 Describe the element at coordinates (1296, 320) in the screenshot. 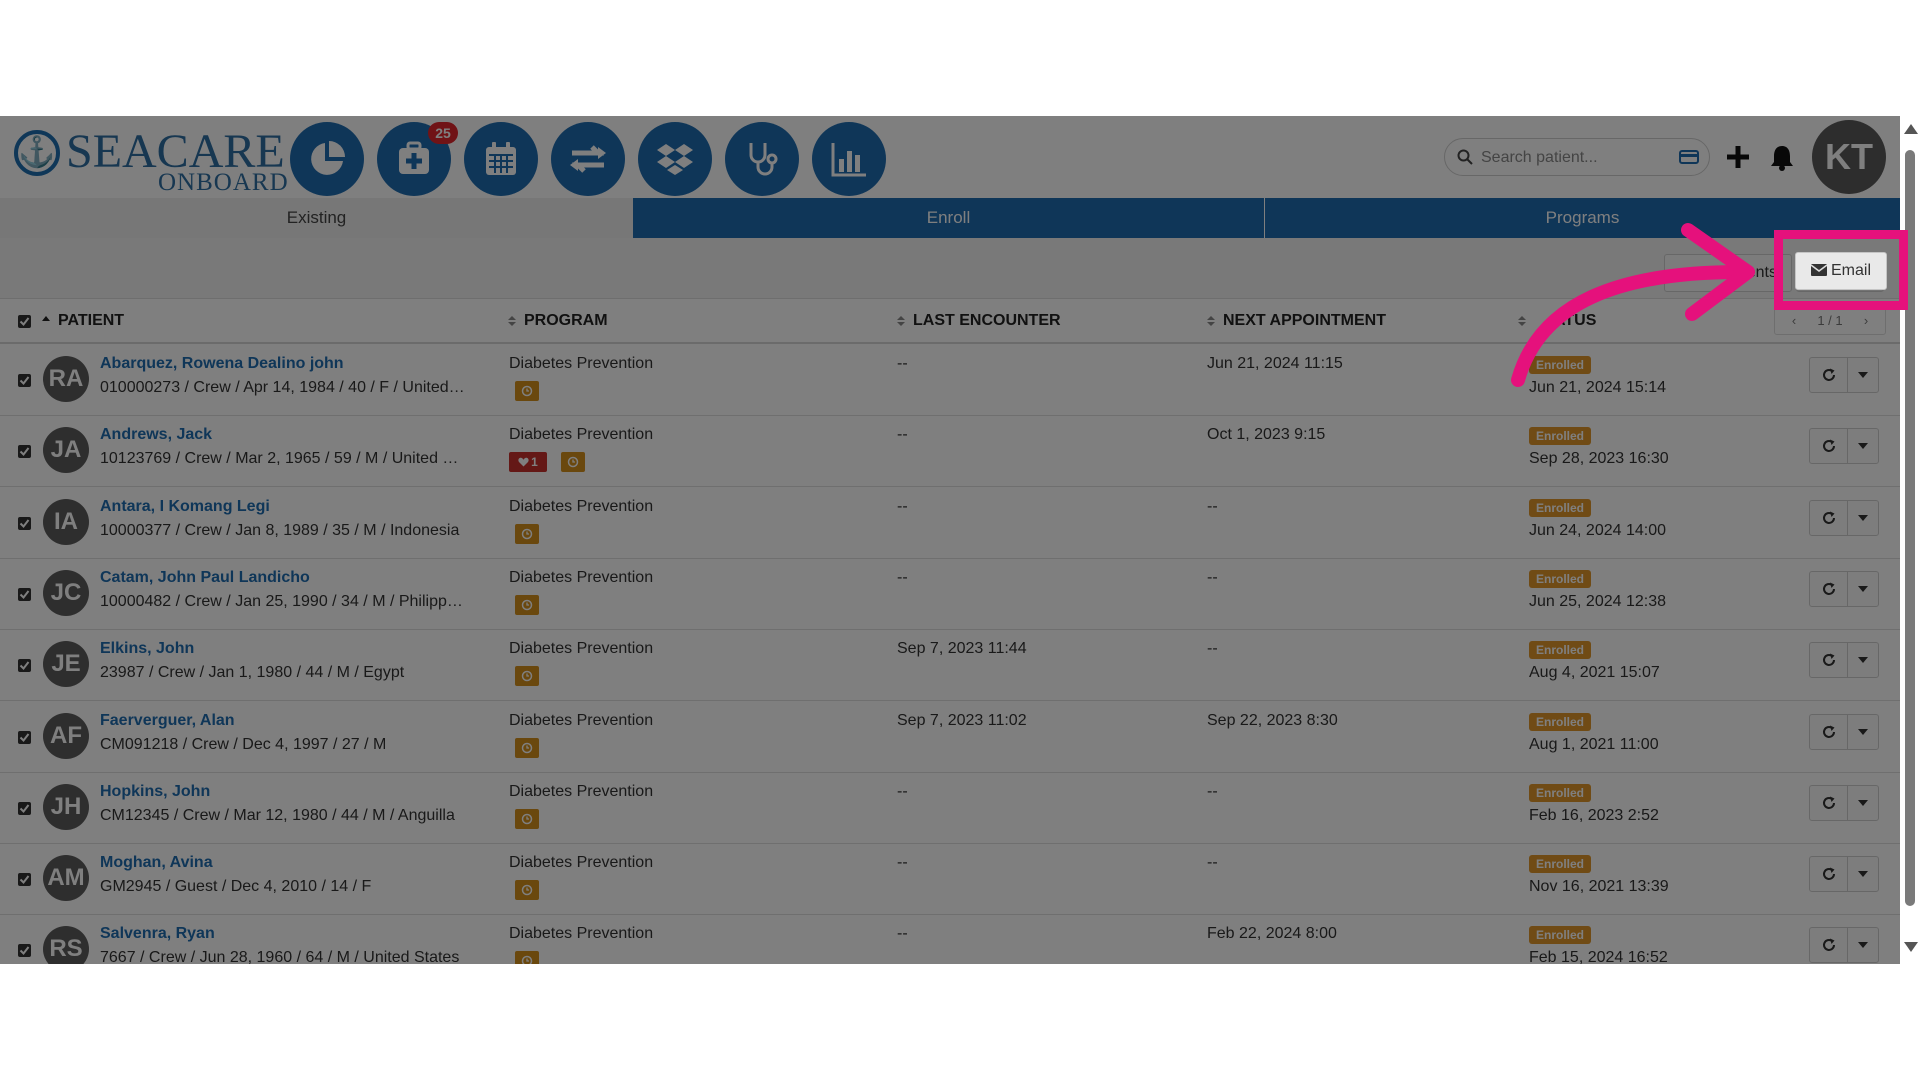

I see `column-header-next-appointment: NEXT APPOINTMENT` at that location.